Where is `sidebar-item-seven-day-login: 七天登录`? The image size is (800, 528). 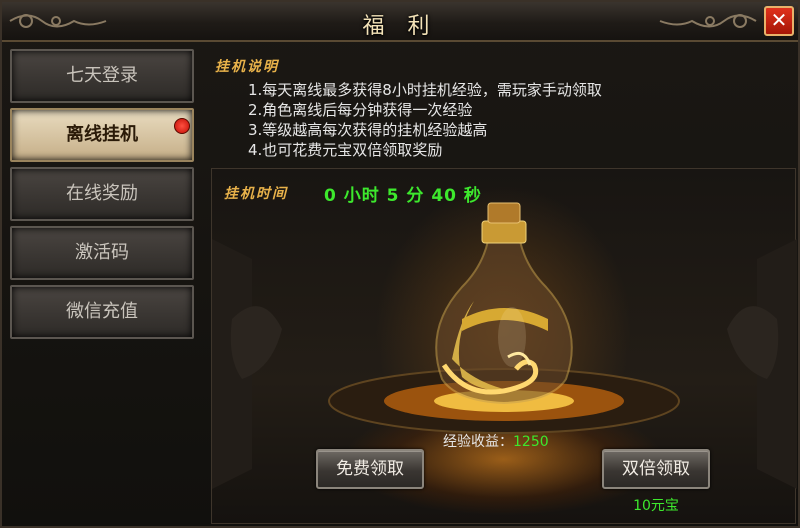 sidebar-item-seven-day-login: 七天登录 is located at coordinates (102, 76).